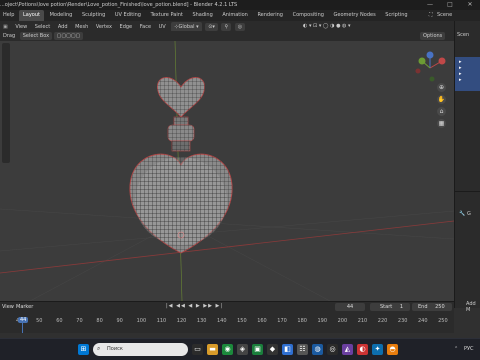 This screenshot has width=480, height=360. Describe the element at coordinates (430, 5) in the screenshot. I see `minimize-button: —` at that location.